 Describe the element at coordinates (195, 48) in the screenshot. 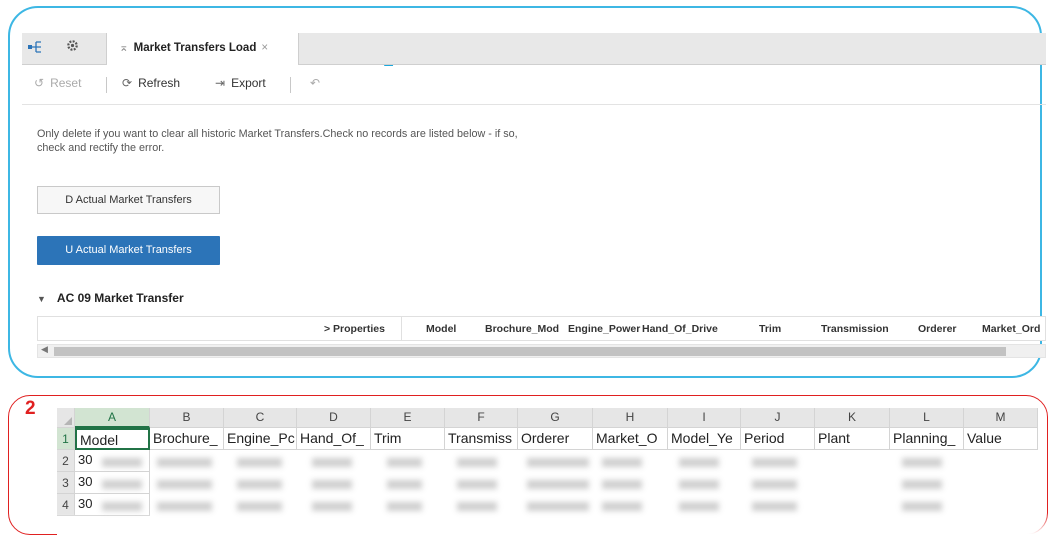

I see `tab-label: Market Transfers Load` at that location.